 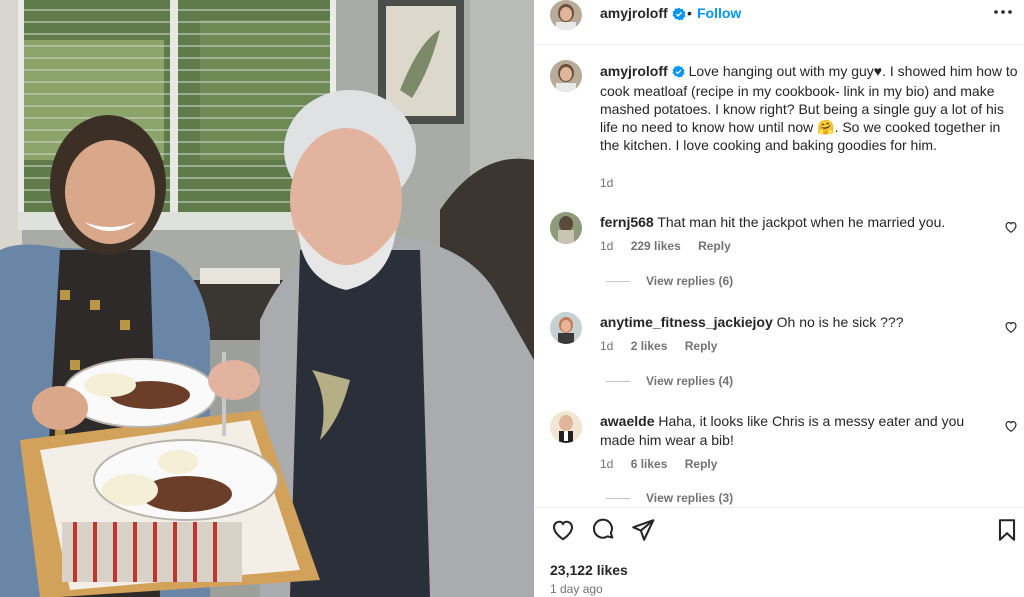 What do you see at coordinates (779, 532) in the screenshot?
I see `post-action-bar` at bounding box center [779, 532].